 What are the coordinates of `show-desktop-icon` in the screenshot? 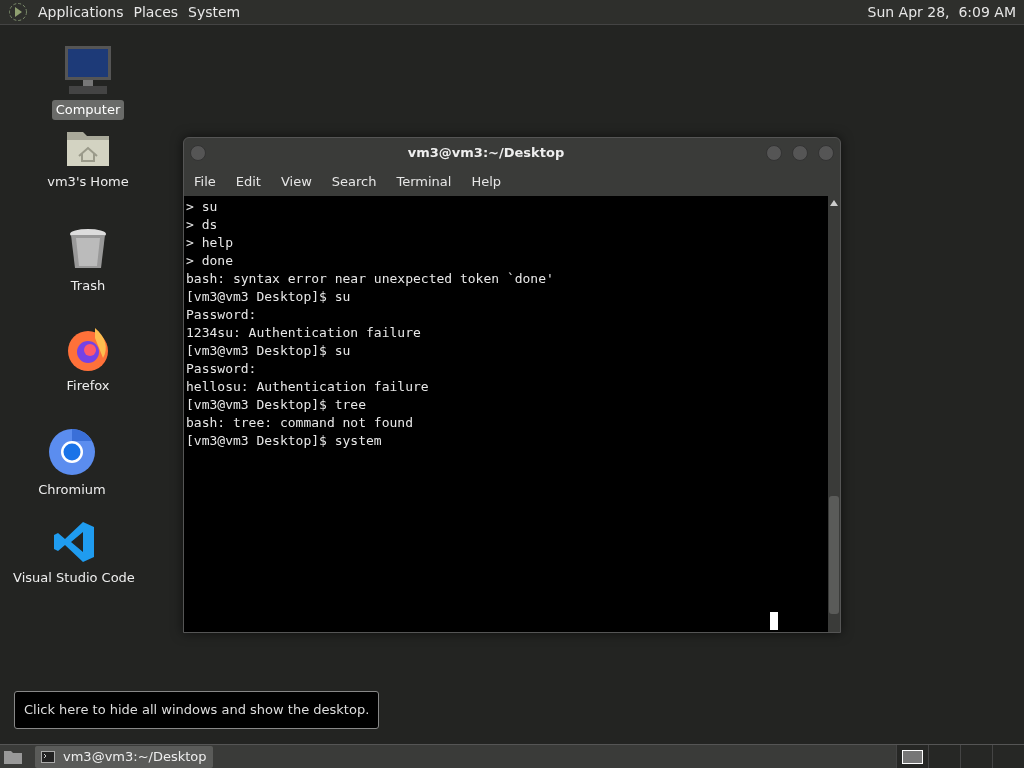 It's located at (13, 756).